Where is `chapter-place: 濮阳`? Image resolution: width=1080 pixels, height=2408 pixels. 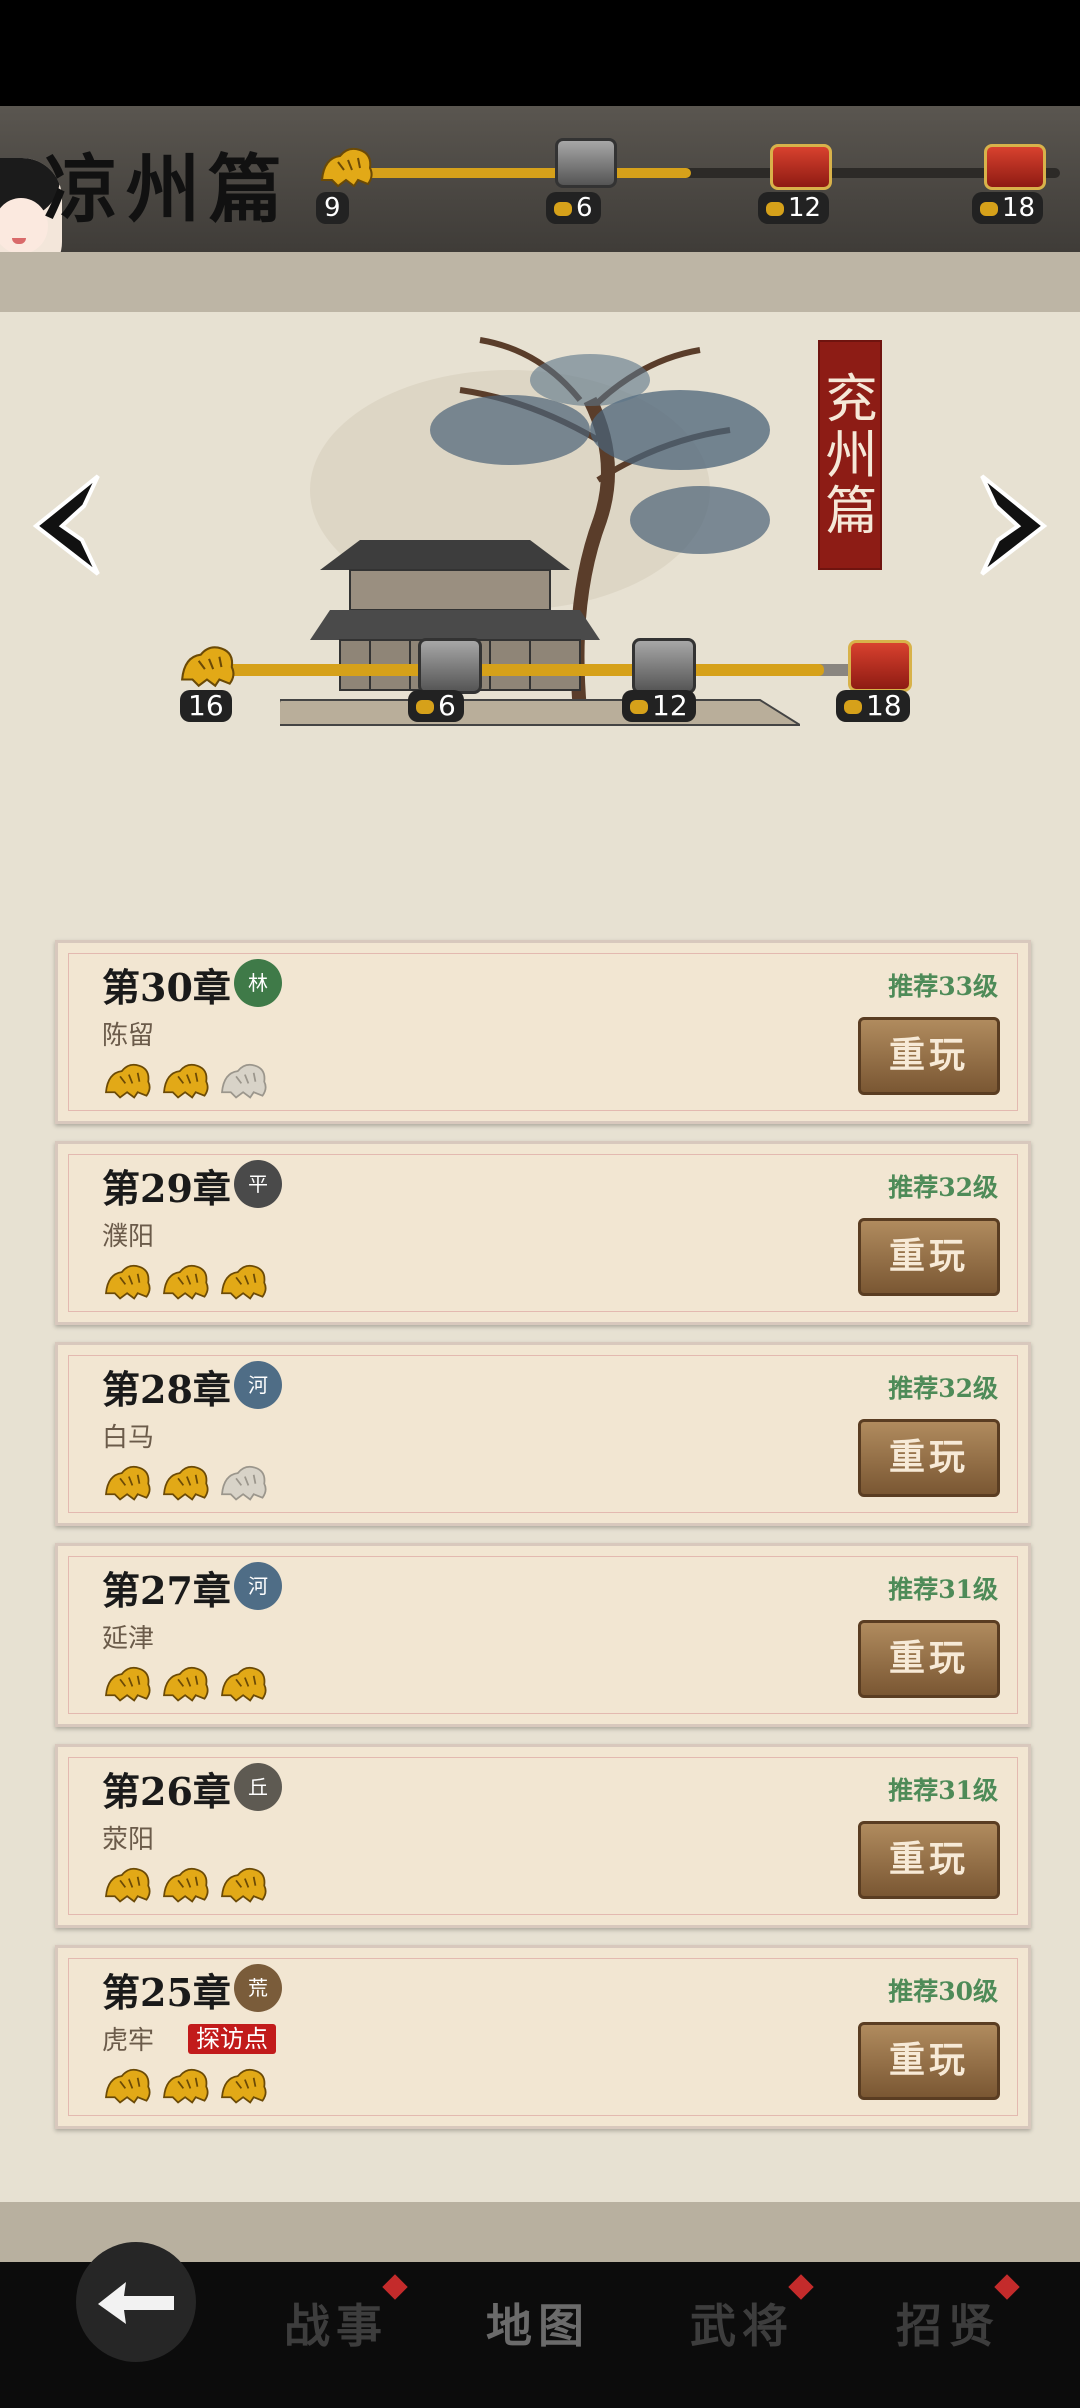 chapter-place: 濮阳 is located at coordinates (128, 1237).